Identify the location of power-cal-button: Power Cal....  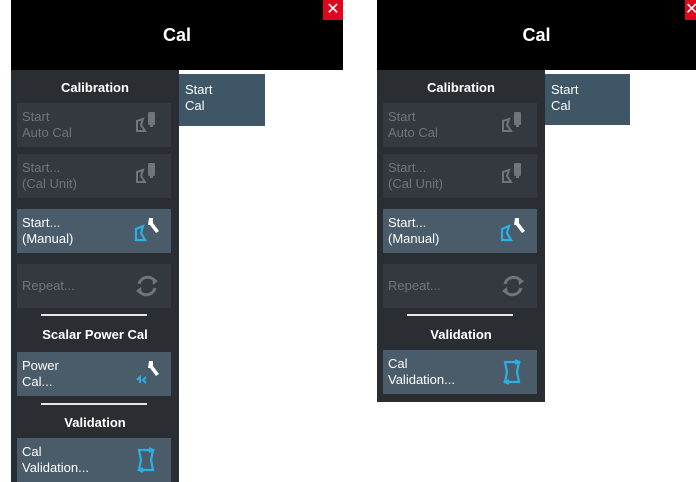
(94, 374).